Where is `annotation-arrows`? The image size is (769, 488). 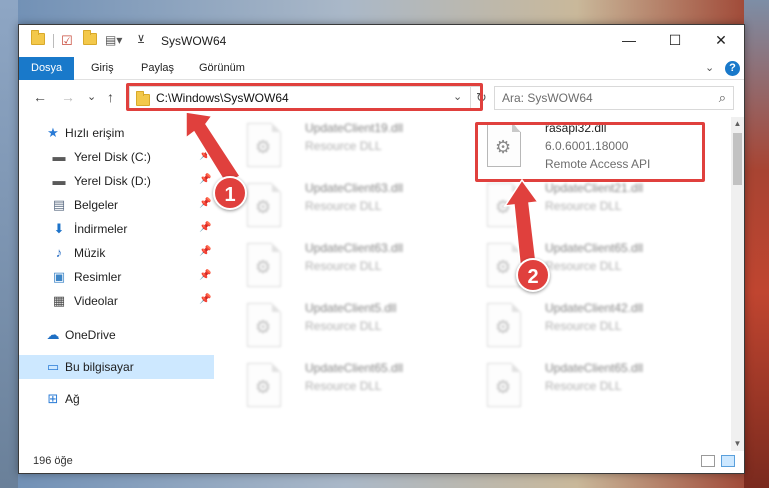 annotation-arrows is located at coordinates (362, 188).